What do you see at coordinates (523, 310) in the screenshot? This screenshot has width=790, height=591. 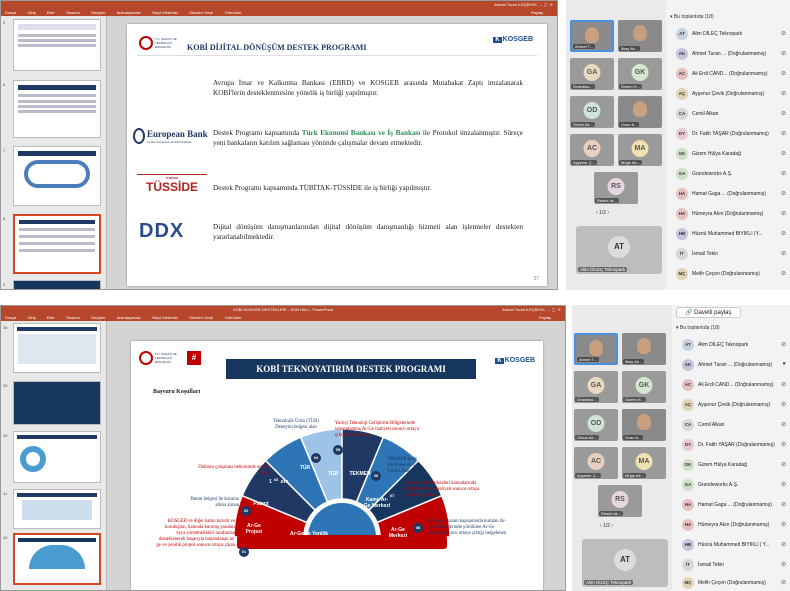 I see `bottom-user-name: Ahmet Turan KOÇBIYIK` at bounding box center [523, 310].